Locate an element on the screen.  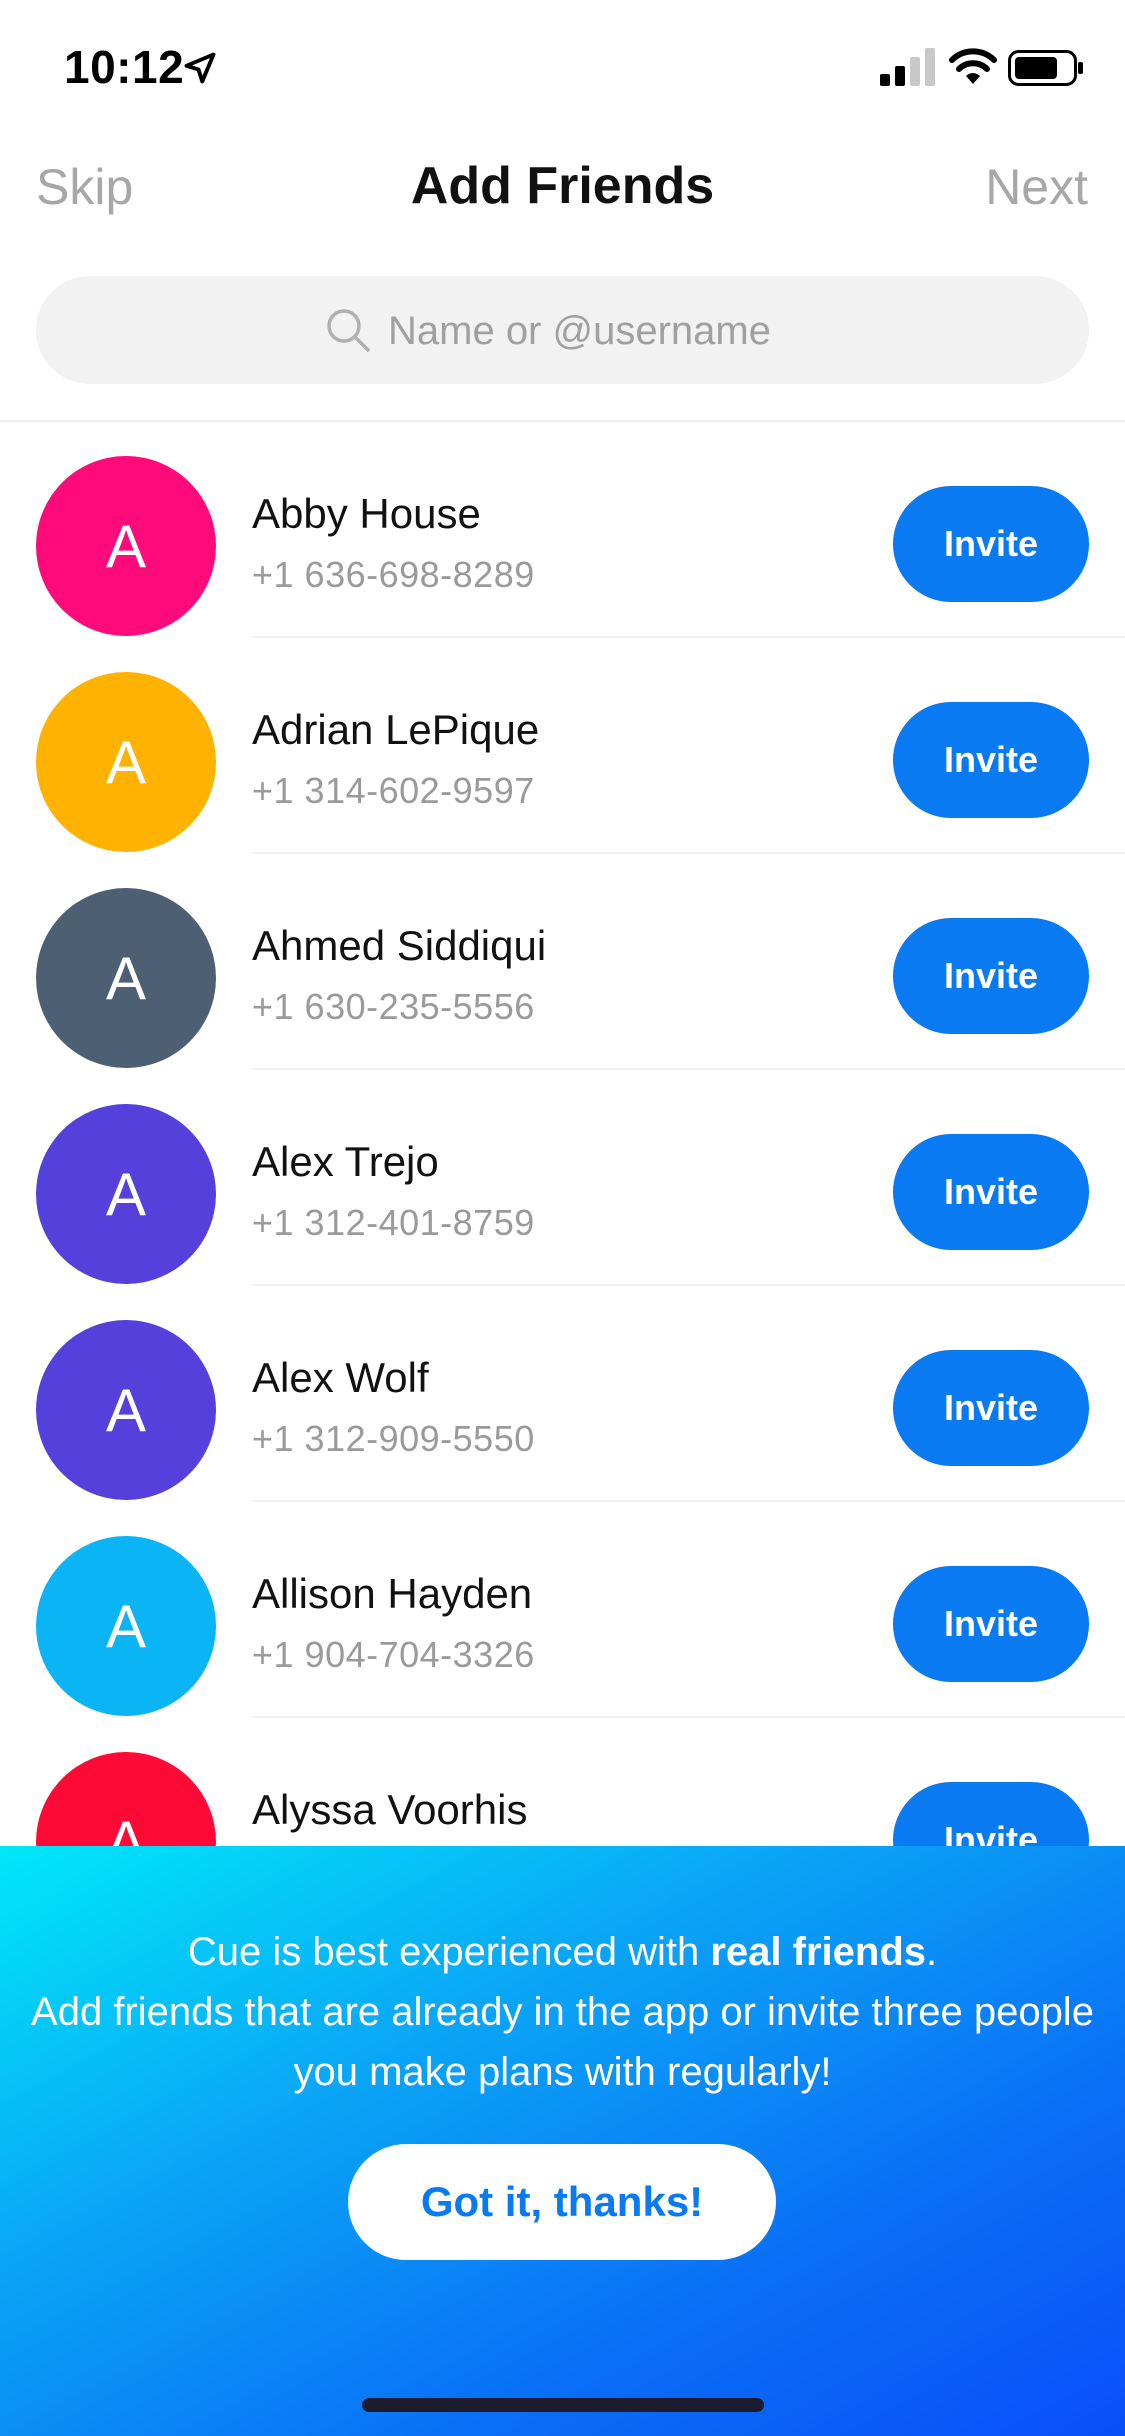
contact-row: A Abby House +1 636-698-8289 Invite is located at coordinates (562, 530).